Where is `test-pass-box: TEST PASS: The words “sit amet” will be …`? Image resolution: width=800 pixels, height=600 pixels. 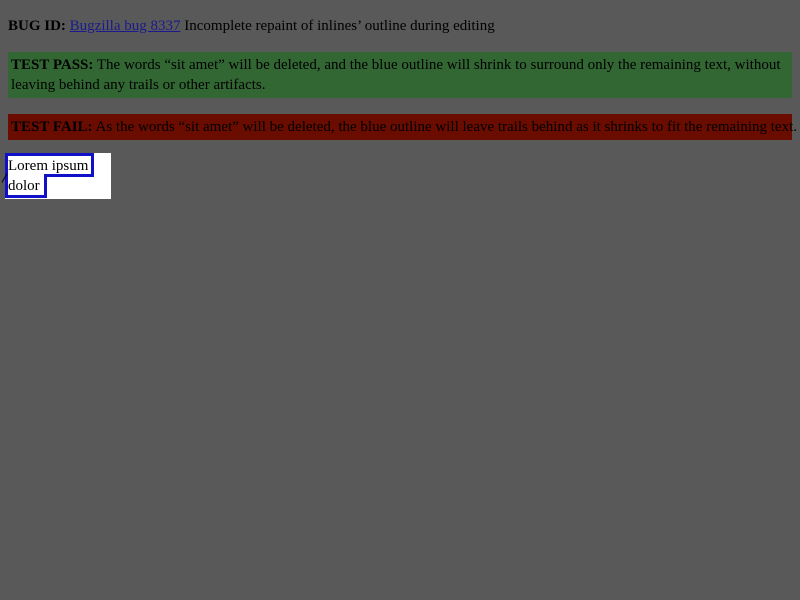
test-pass-box: TEST PASS: The words “sit amet” will be … is located at coordinates (400, 75).